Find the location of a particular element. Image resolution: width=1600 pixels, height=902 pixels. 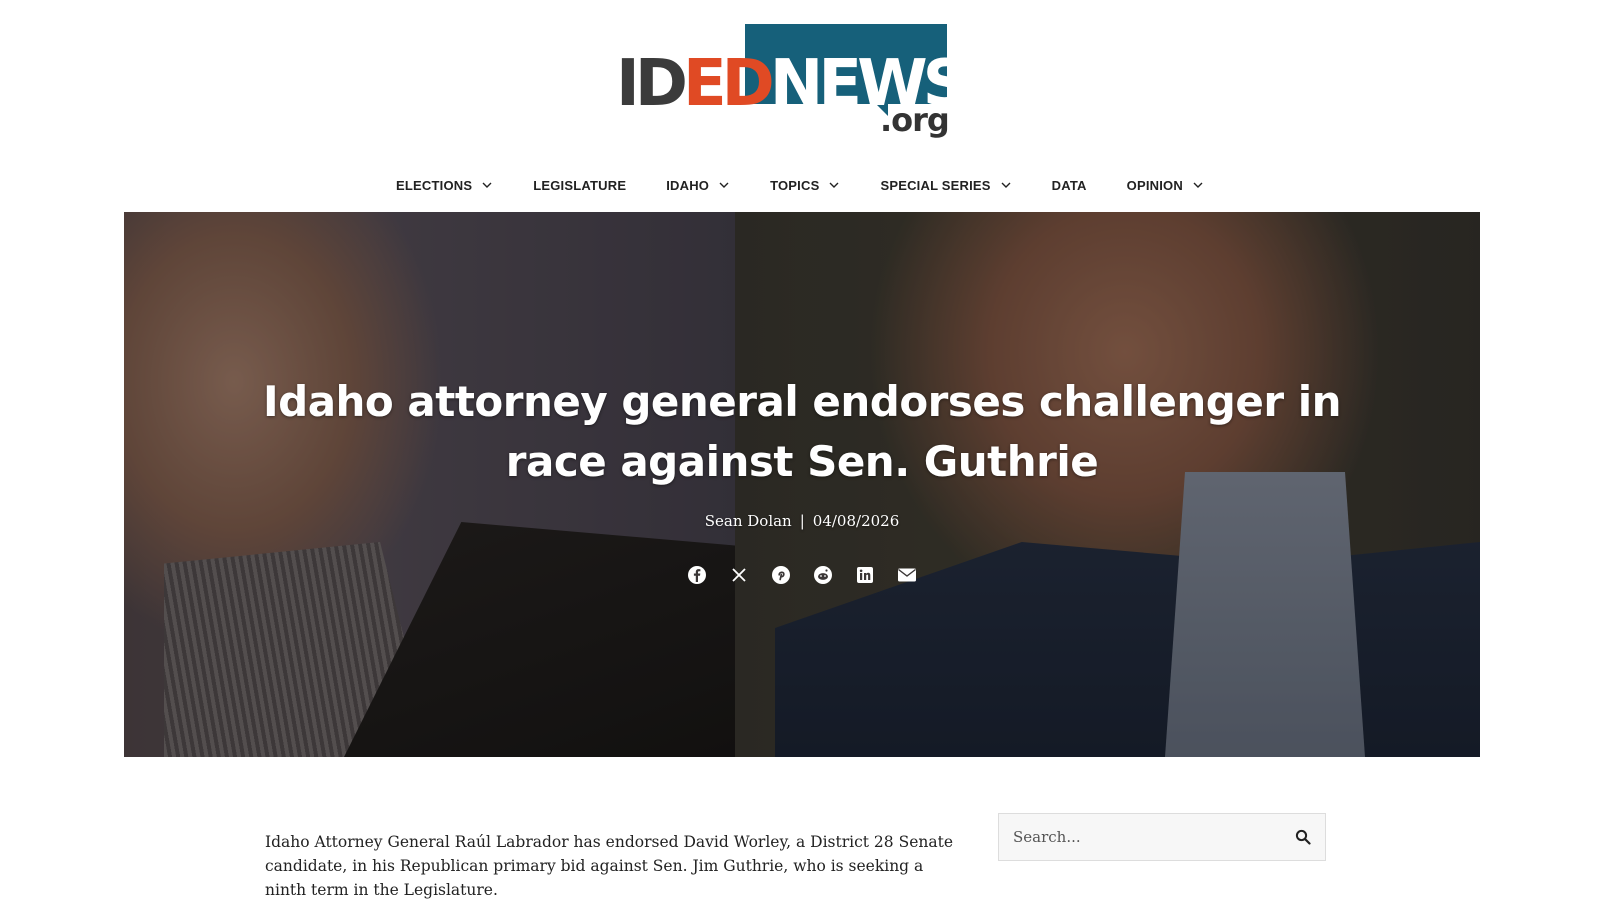

logo-part-ed: ED is located at coordinates (728, 84).